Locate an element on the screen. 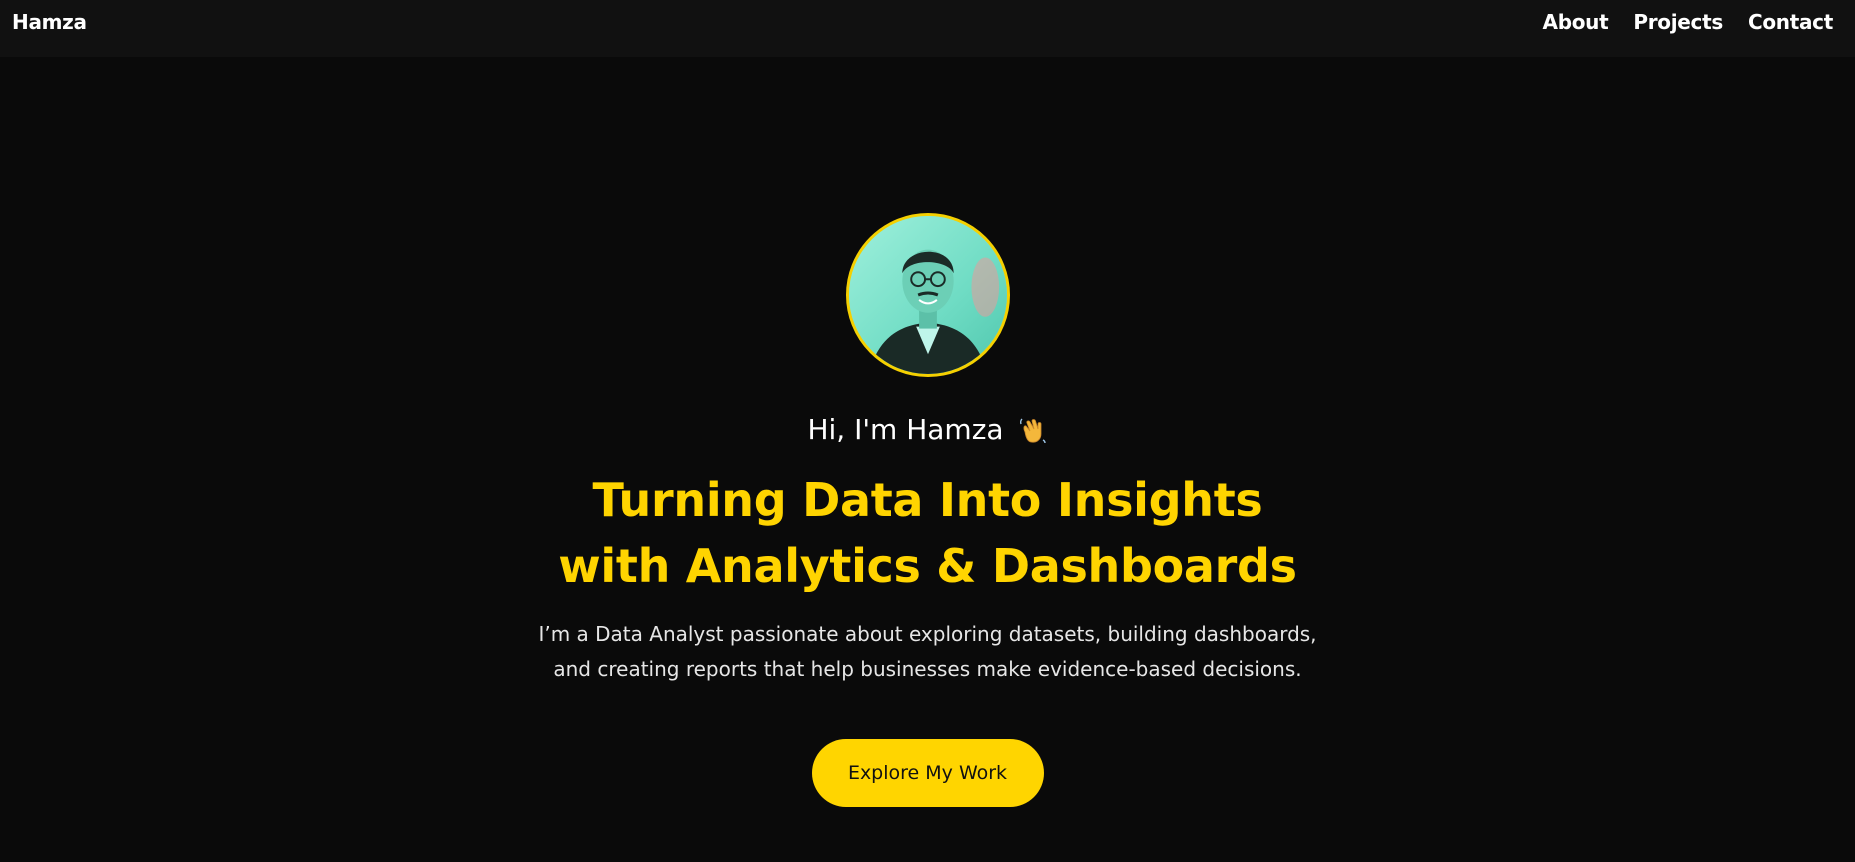 The image size is (1855, 862). brand-logo: Hamza is located at coordinates (49, 22).